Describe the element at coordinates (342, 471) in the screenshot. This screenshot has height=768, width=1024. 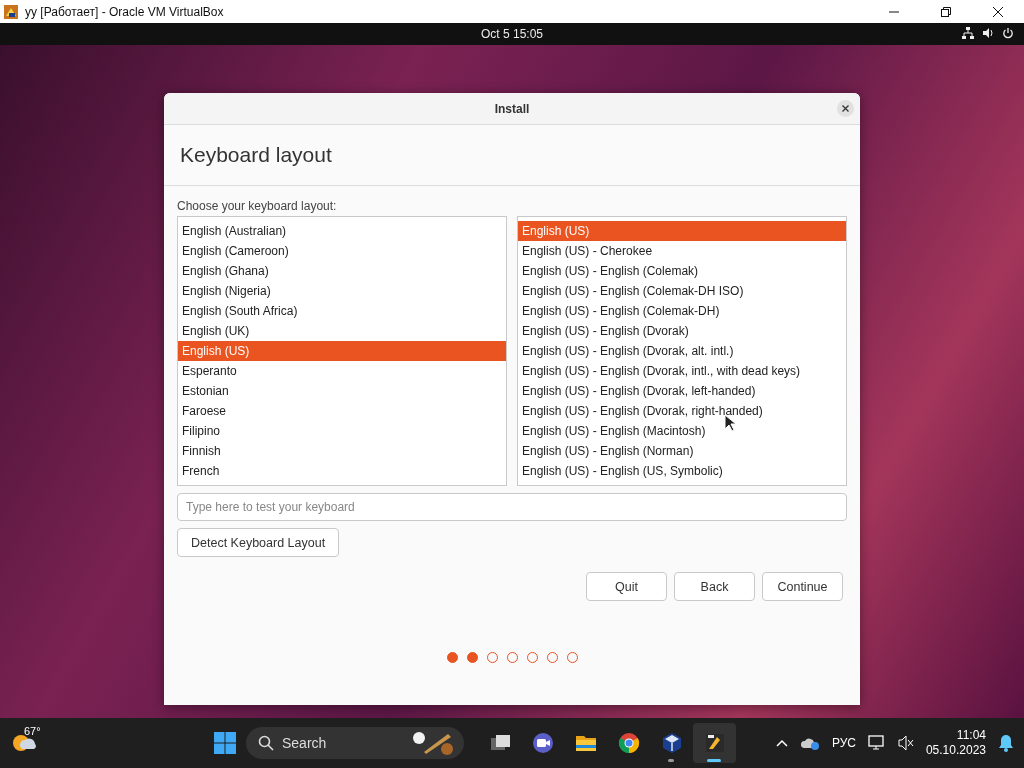
I see `list-item: French` at that location.